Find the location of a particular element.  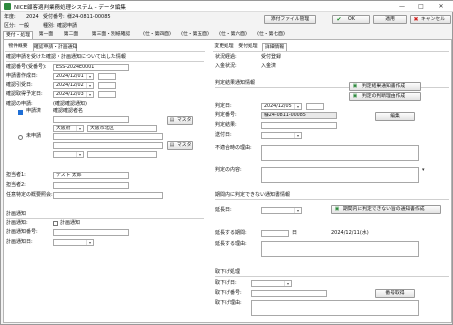

enchou-date-input: ▾ is located at coordinates (281, 210).